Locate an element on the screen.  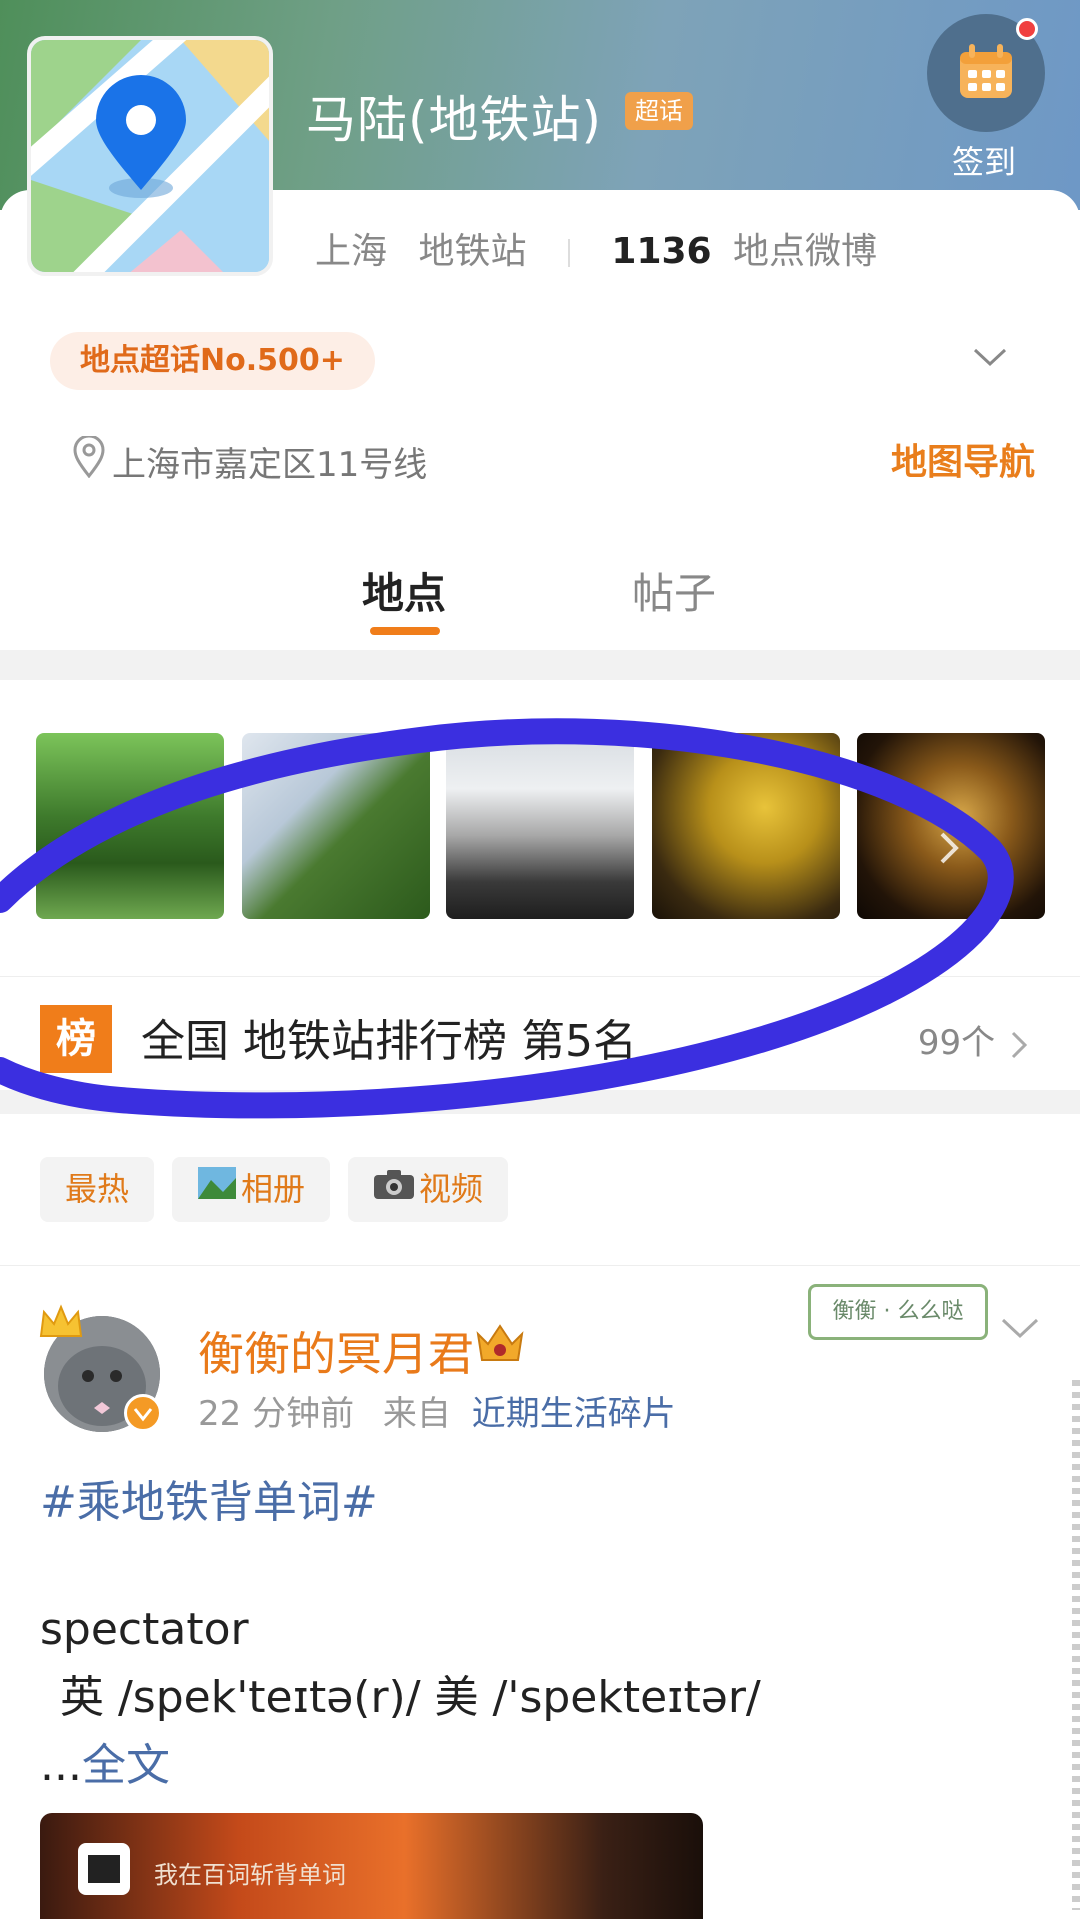
crown-icon is located at coordinates (61, 1324).